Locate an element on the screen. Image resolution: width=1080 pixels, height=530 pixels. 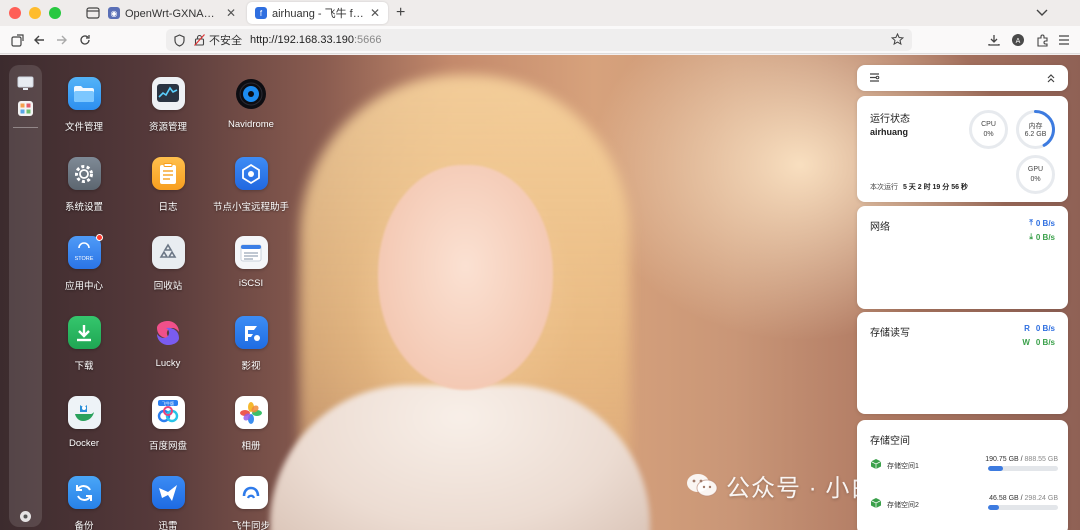
extensions-icon is located at coordinates (1042, 40).